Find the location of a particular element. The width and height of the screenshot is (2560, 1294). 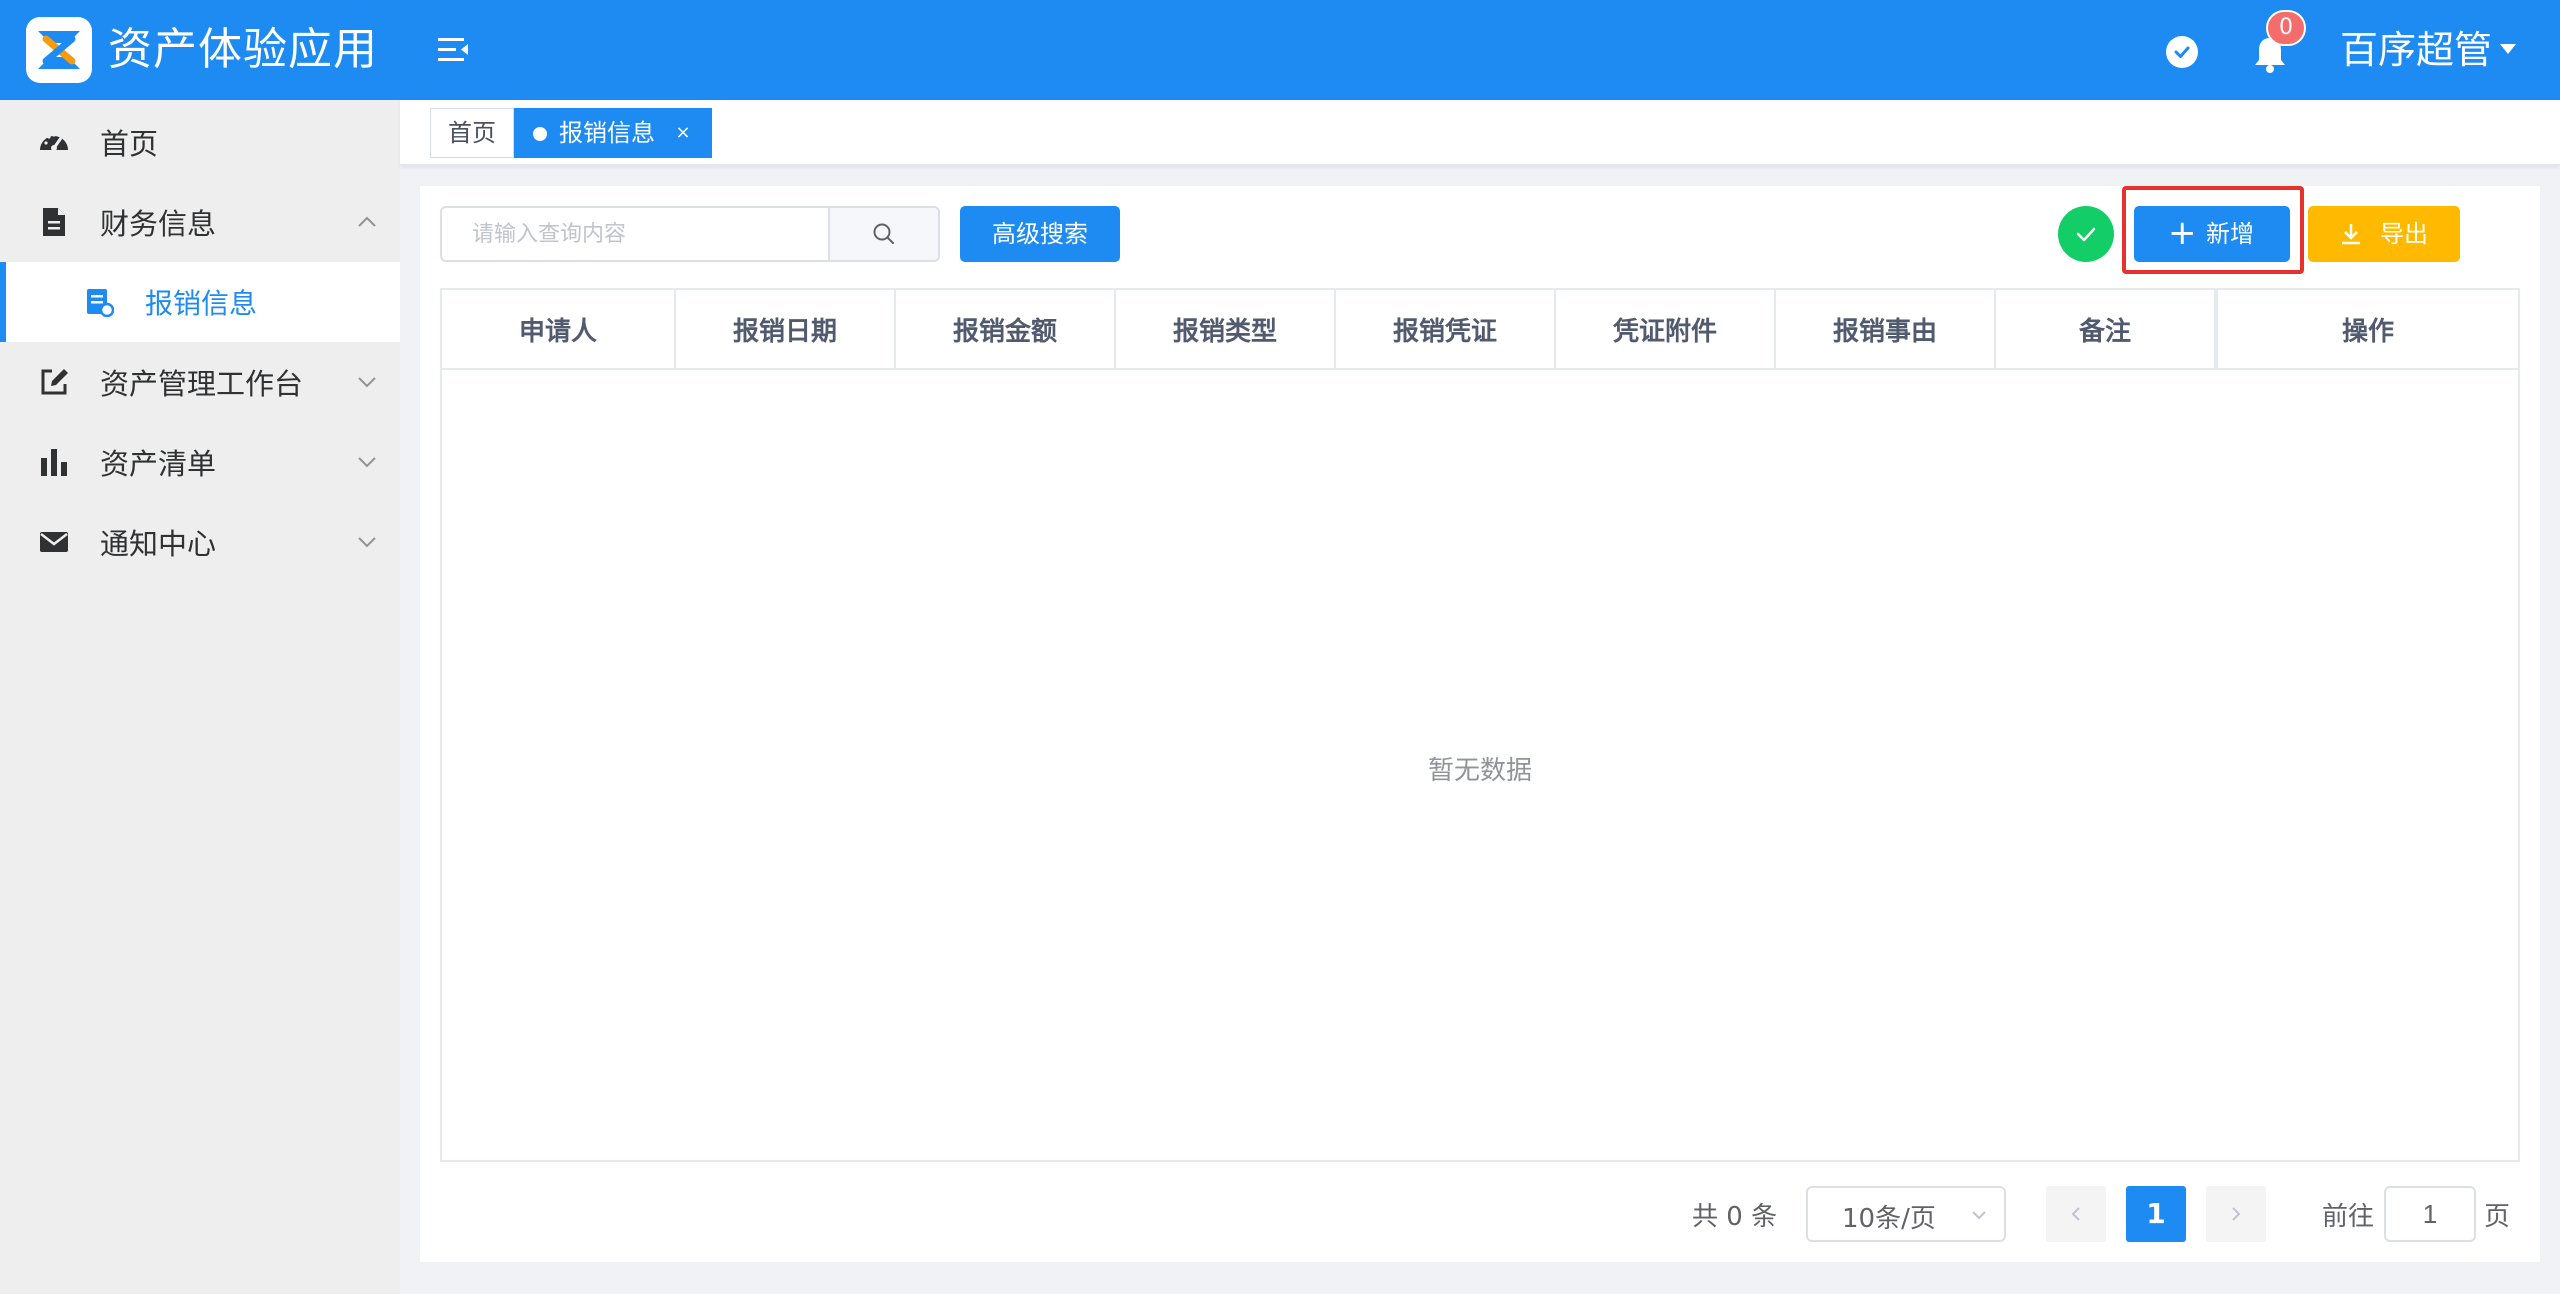

download-icon is located at coordinates (2351, 234).